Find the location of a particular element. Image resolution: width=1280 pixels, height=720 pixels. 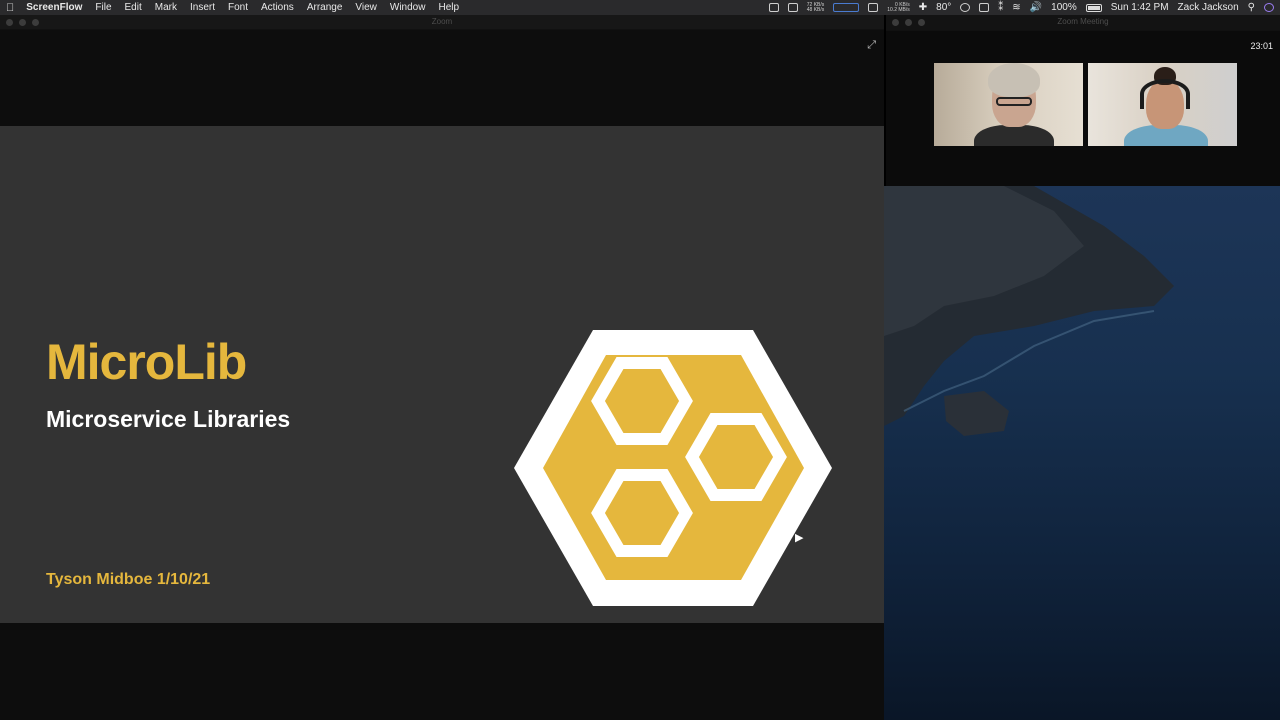

wifi-icon: ≋ is located at coordinates (1016, 7).